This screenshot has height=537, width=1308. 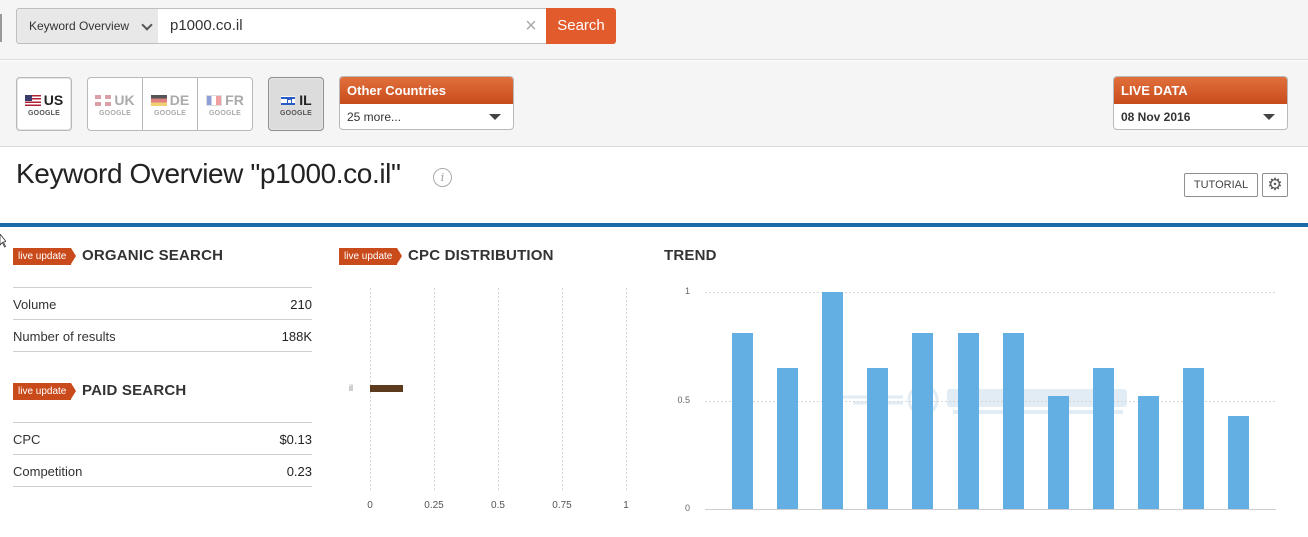 I want to click on chevron-down-icon, so click(x=147, y=25).